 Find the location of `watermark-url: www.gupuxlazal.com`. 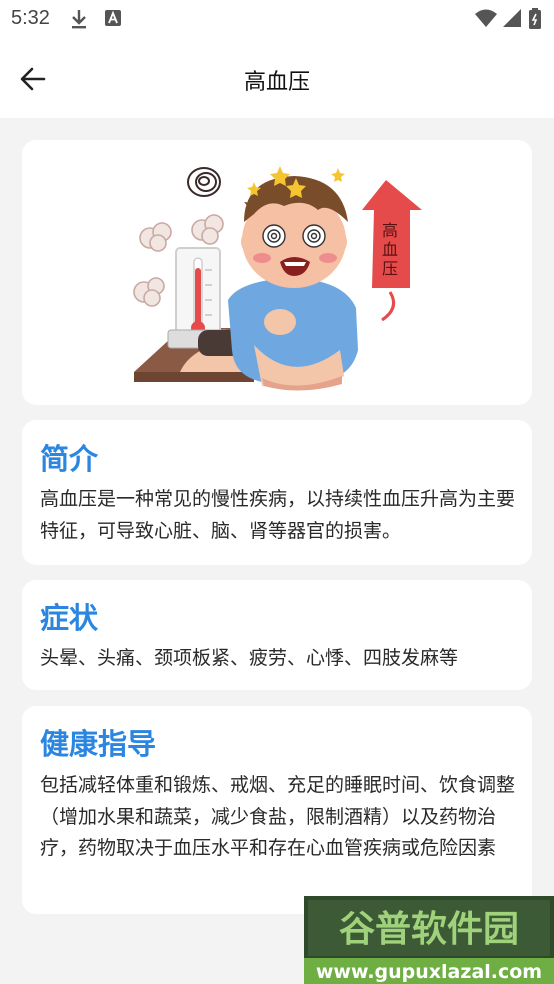

watermark-url: www.gupuxlazal.com is located at coordinates (429, 972).